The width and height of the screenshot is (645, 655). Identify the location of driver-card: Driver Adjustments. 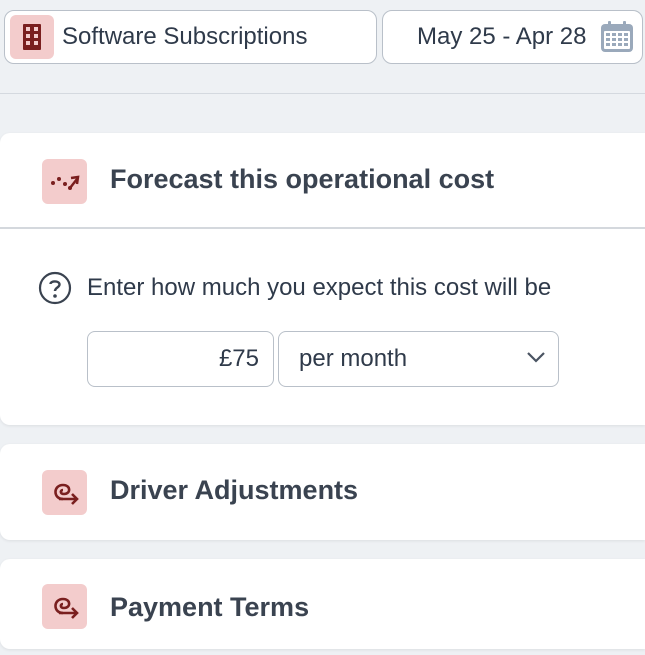
(322, 492).